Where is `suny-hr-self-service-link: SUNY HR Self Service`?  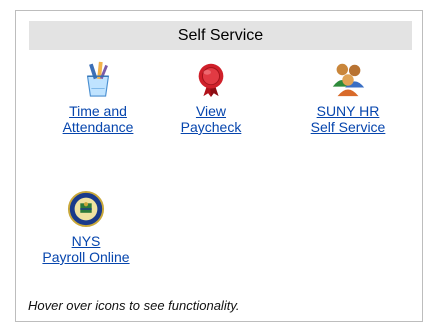
suny-hr-self-service-link: SUNY HR Self Service is located at coordinates (348, 119).